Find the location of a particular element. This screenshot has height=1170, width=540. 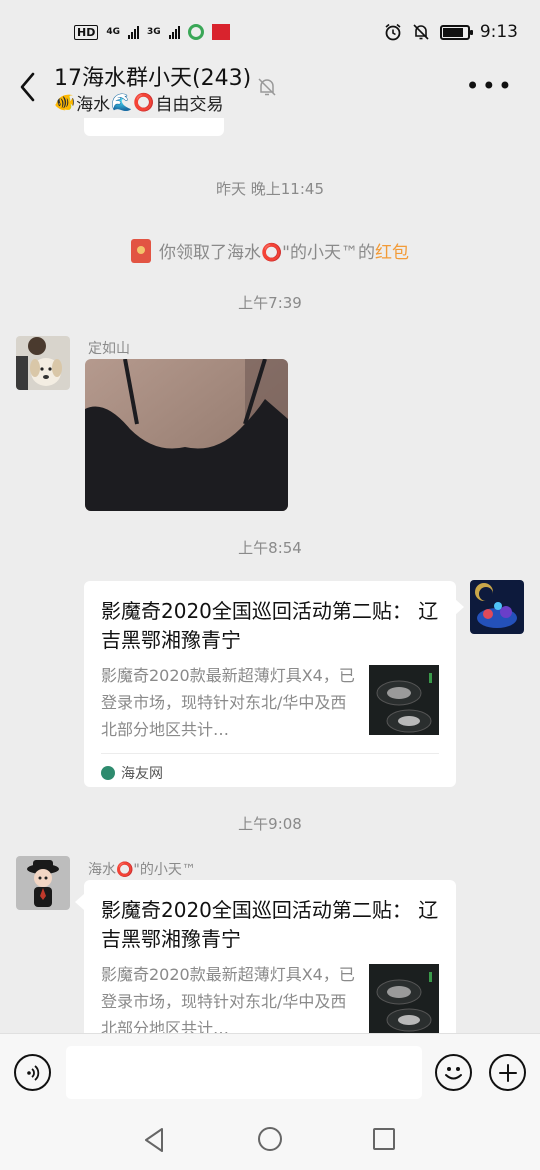

more-dots-icon: ••• is located at coordinates (489, 86).